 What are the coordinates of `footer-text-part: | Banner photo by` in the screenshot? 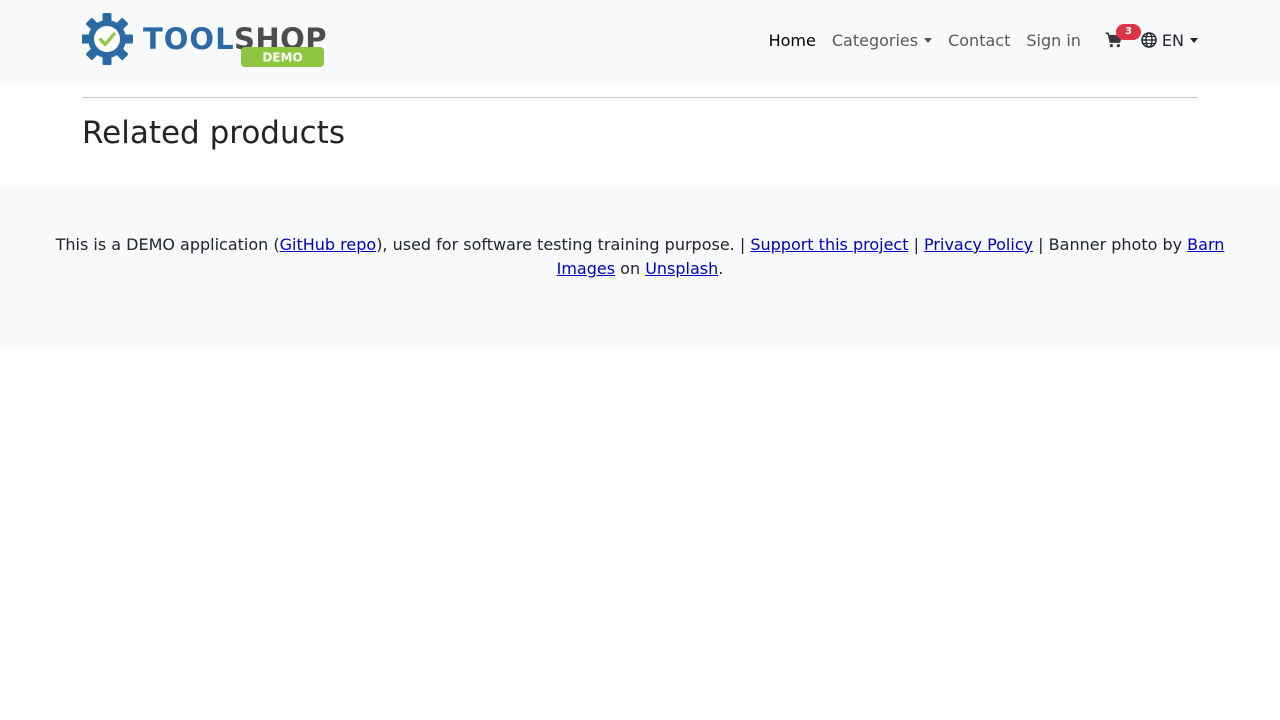 It's located at (1110, 244).